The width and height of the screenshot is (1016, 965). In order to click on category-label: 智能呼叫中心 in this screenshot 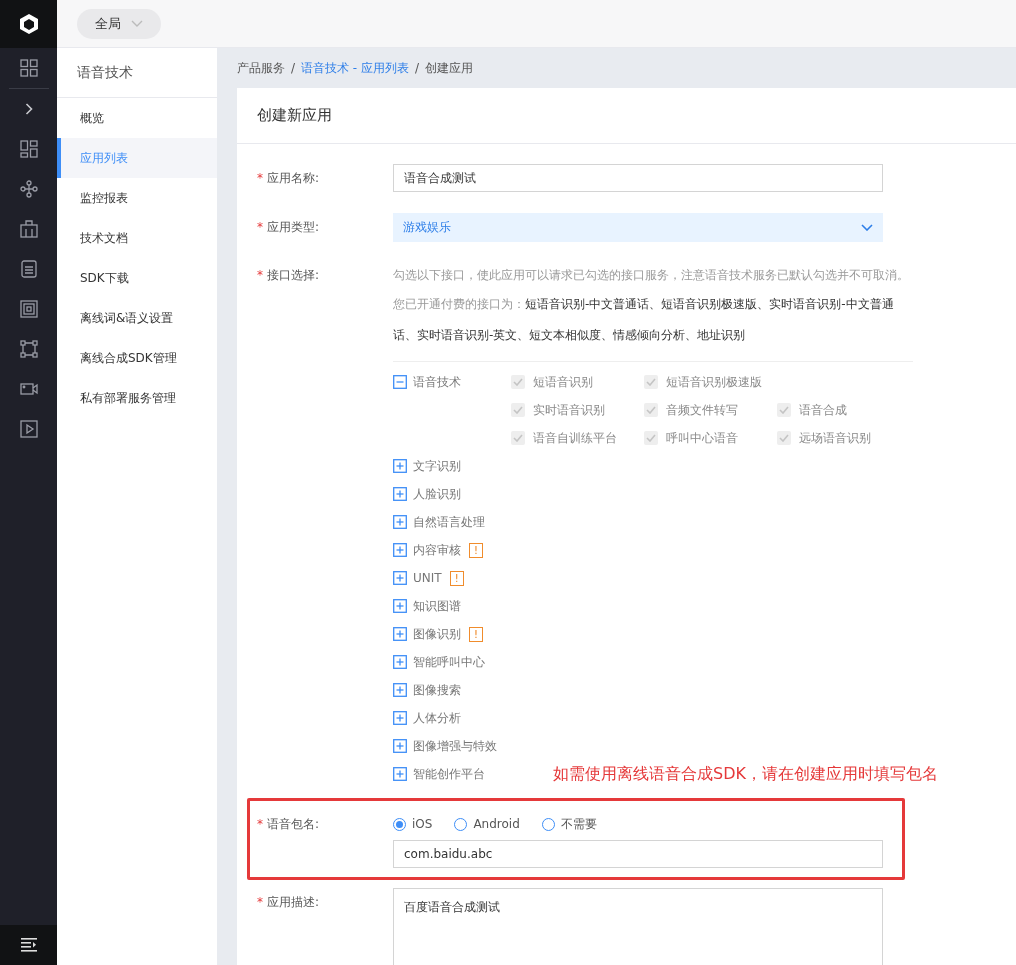, I will do `click(449, 662)`.